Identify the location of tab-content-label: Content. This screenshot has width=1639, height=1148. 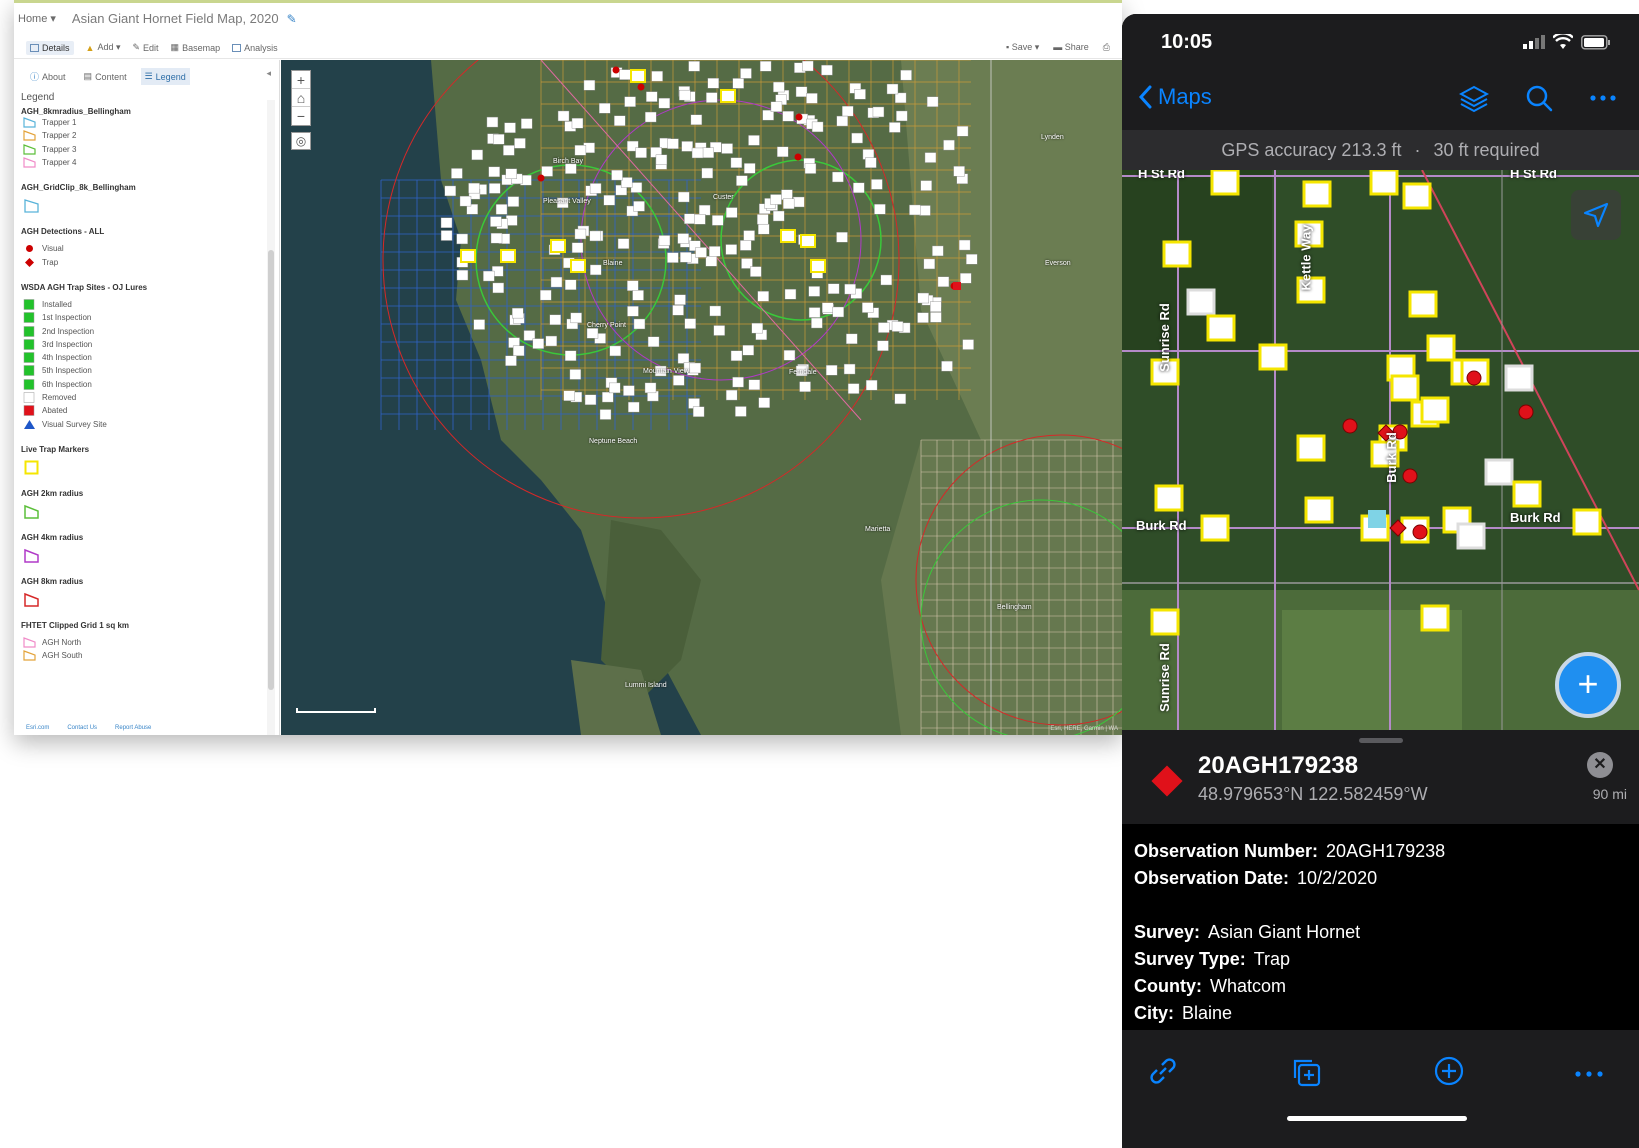
(111, 76).